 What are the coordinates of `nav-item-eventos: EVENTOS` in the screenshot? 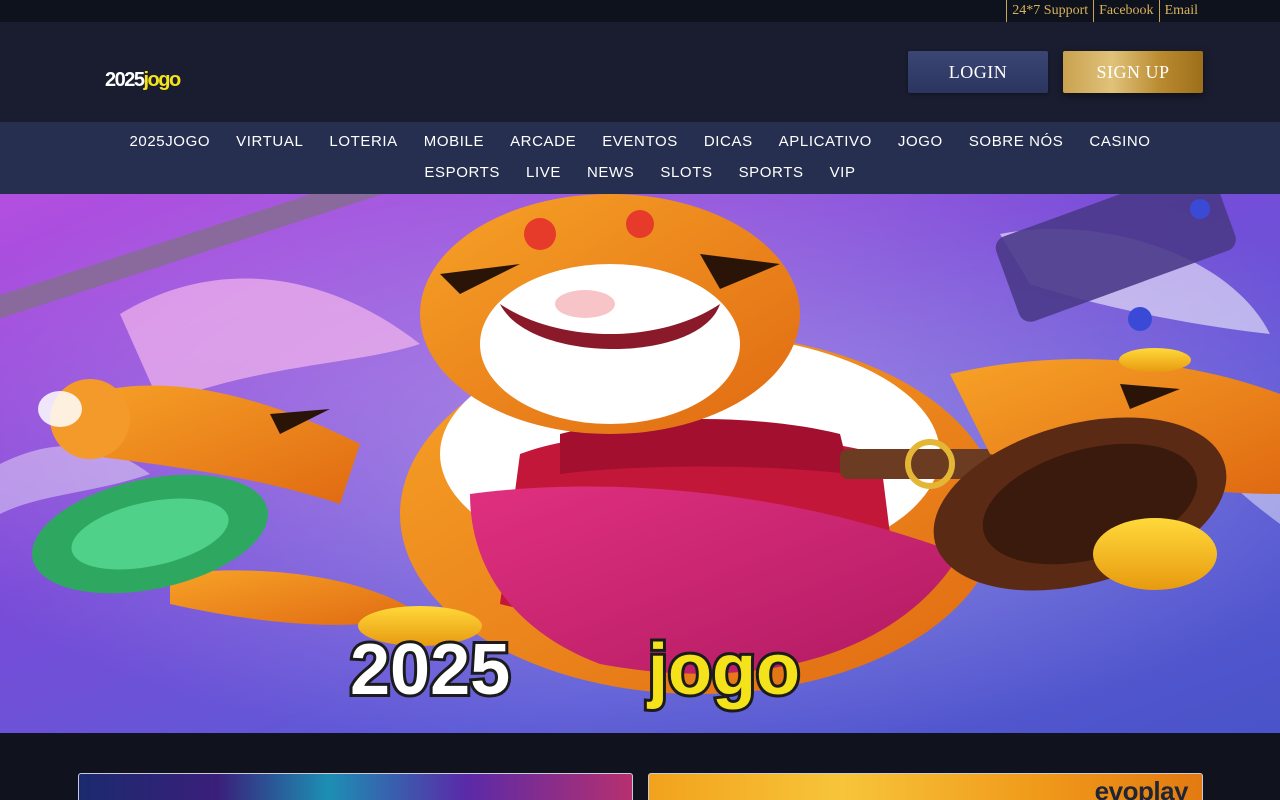 It's located at (640, 142).